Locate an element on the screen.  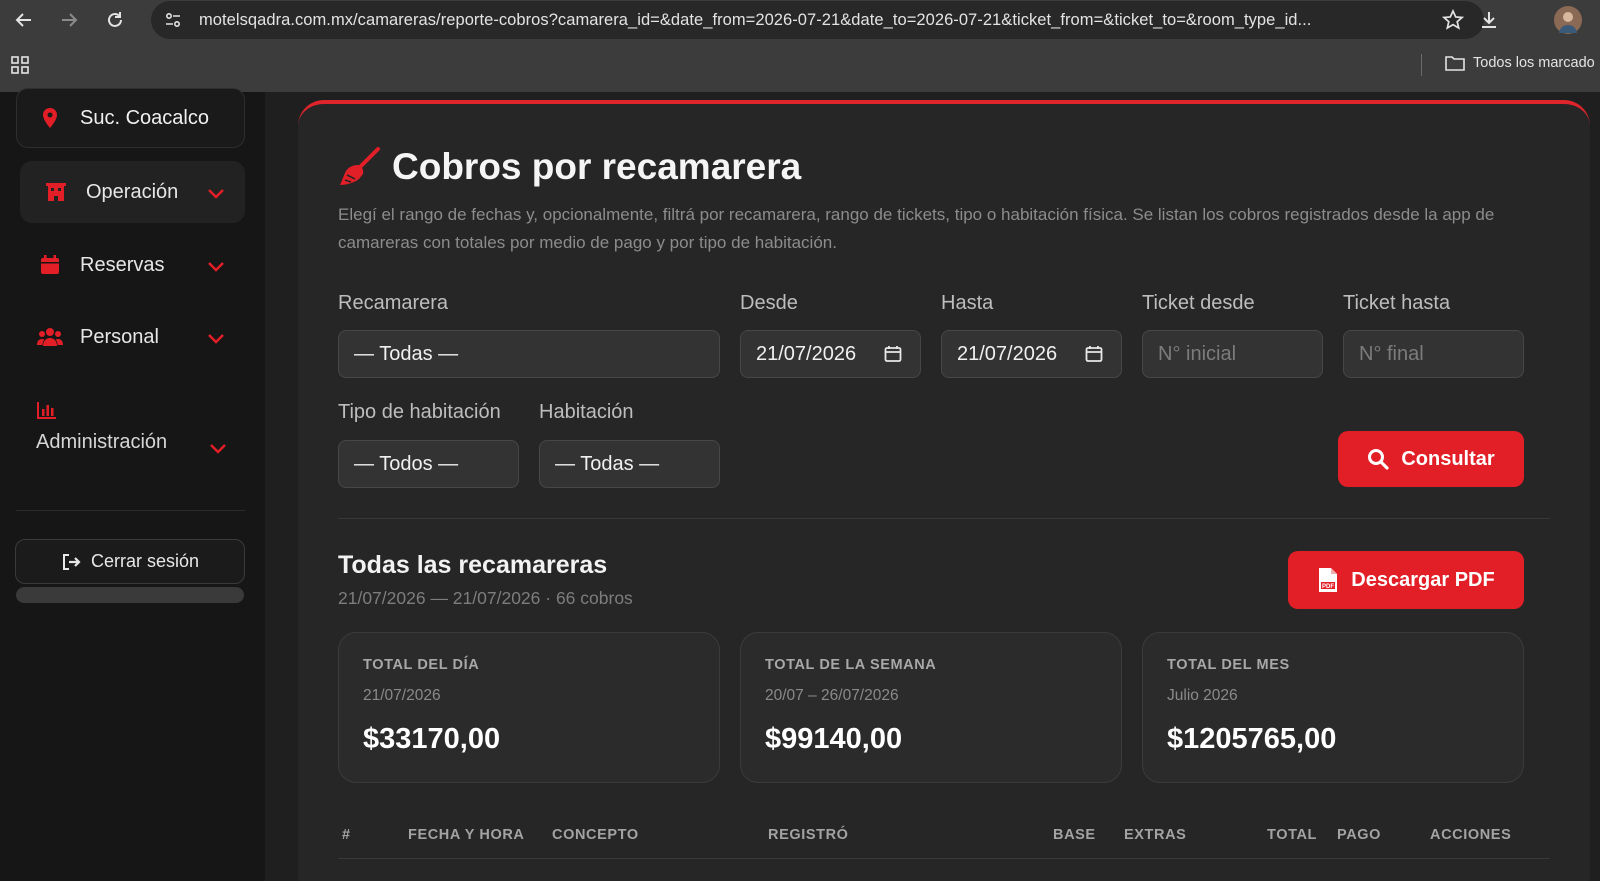
page-title: Cobros por recamarera is located at coordinates (569, 167).